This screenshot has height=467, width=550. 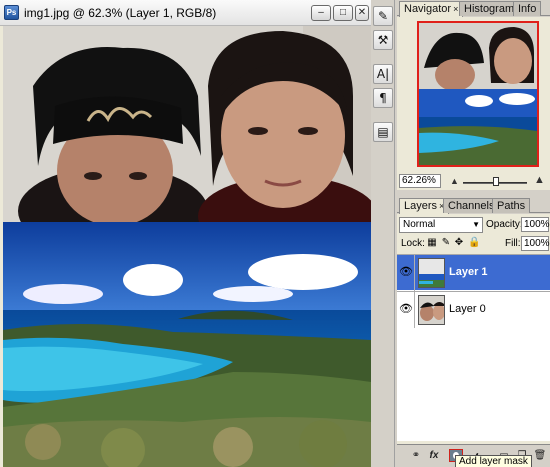 I want to click on layers-tabs: Layers × Channels Paths, so click(x=473, y=205).